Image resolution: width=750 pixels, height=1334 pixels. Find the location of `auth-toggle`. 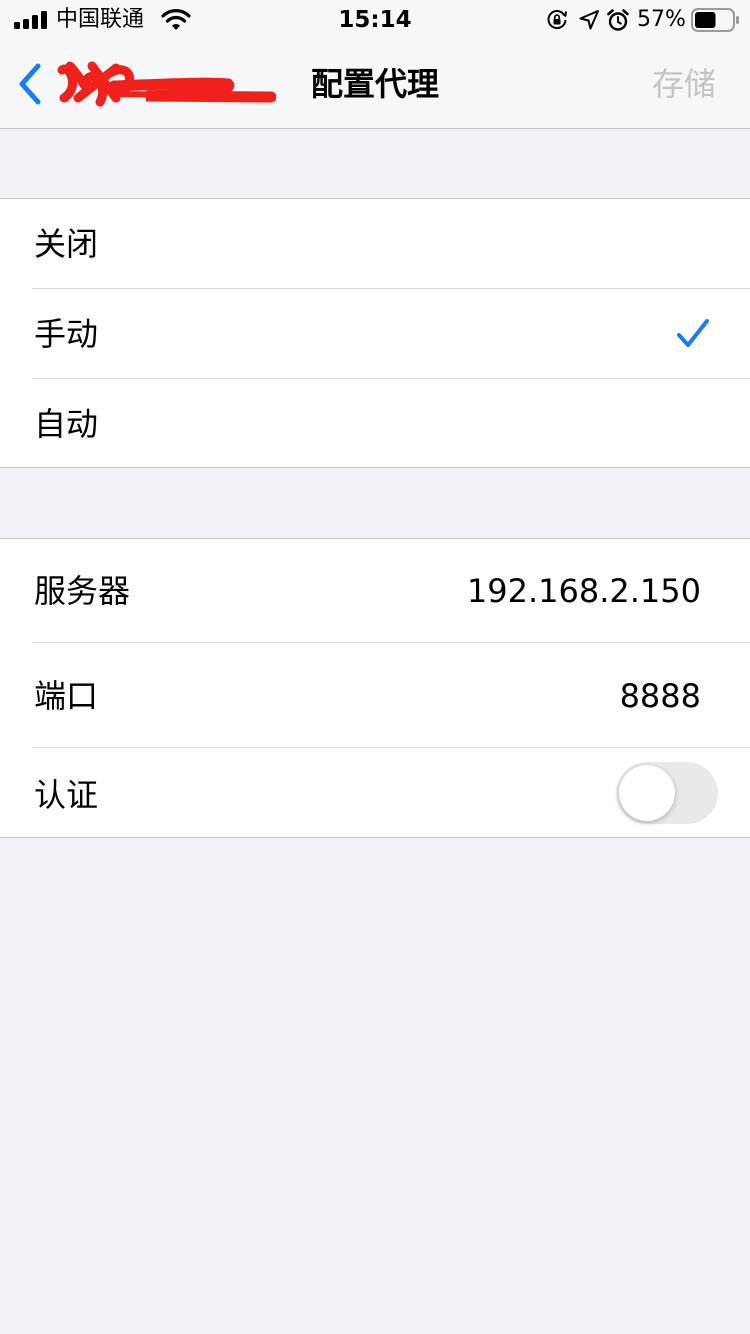

auth-toggle is located at coordinates (667, 793).